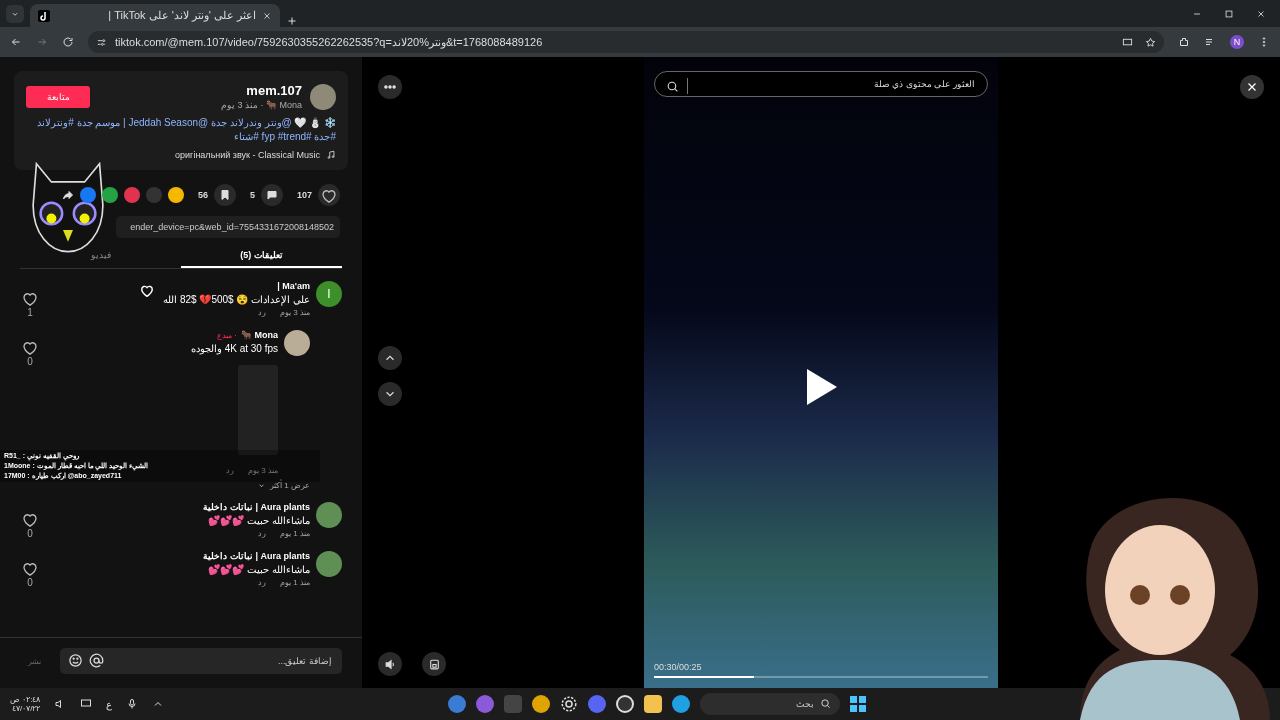  Describe the element at coordinates (75, 660) in the screenshot. I see `emoji-icon` at that location.